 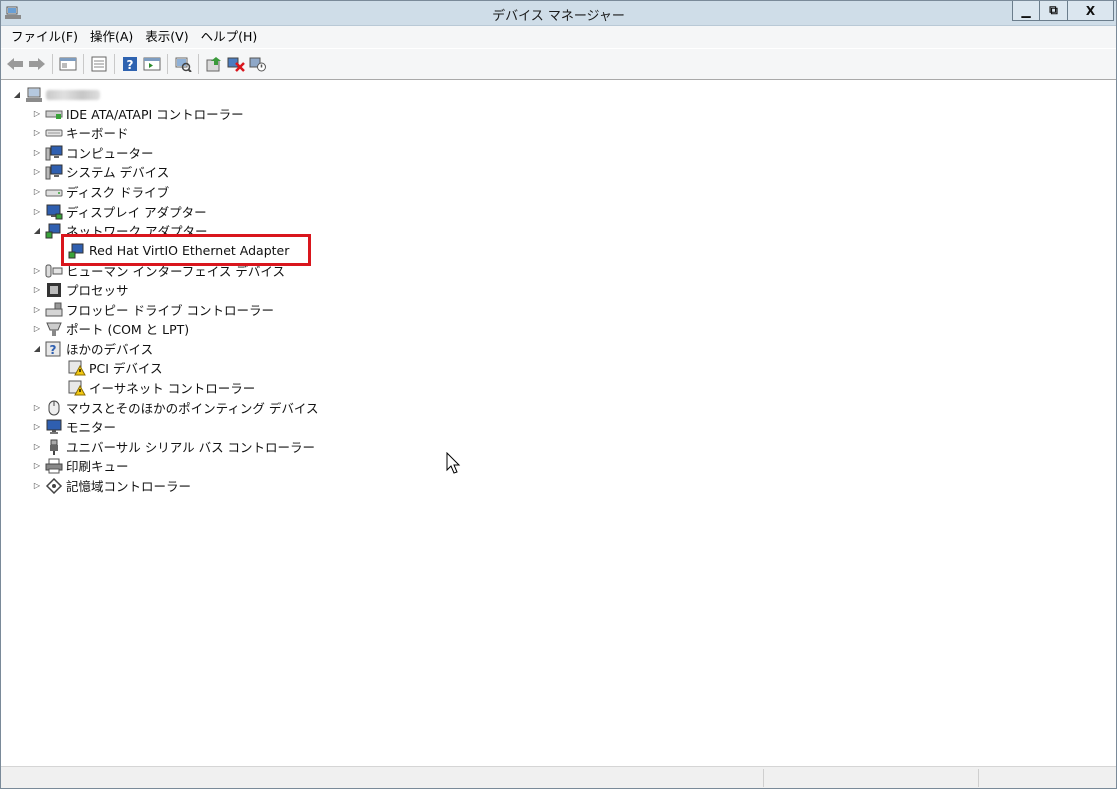 I want to click on update-driver-icon, so click(x=214, y=64).